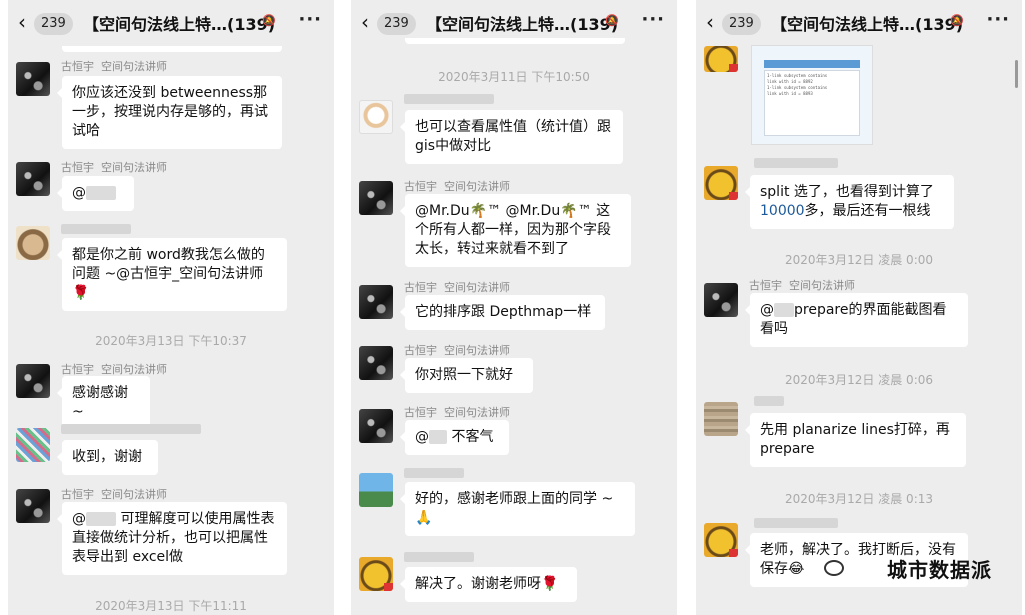  I want to click on message-bubble: 都是你之前 word教我怎么做的问题 ~@古恒宇_空间句法讲师 🌹, so click(172, 274).